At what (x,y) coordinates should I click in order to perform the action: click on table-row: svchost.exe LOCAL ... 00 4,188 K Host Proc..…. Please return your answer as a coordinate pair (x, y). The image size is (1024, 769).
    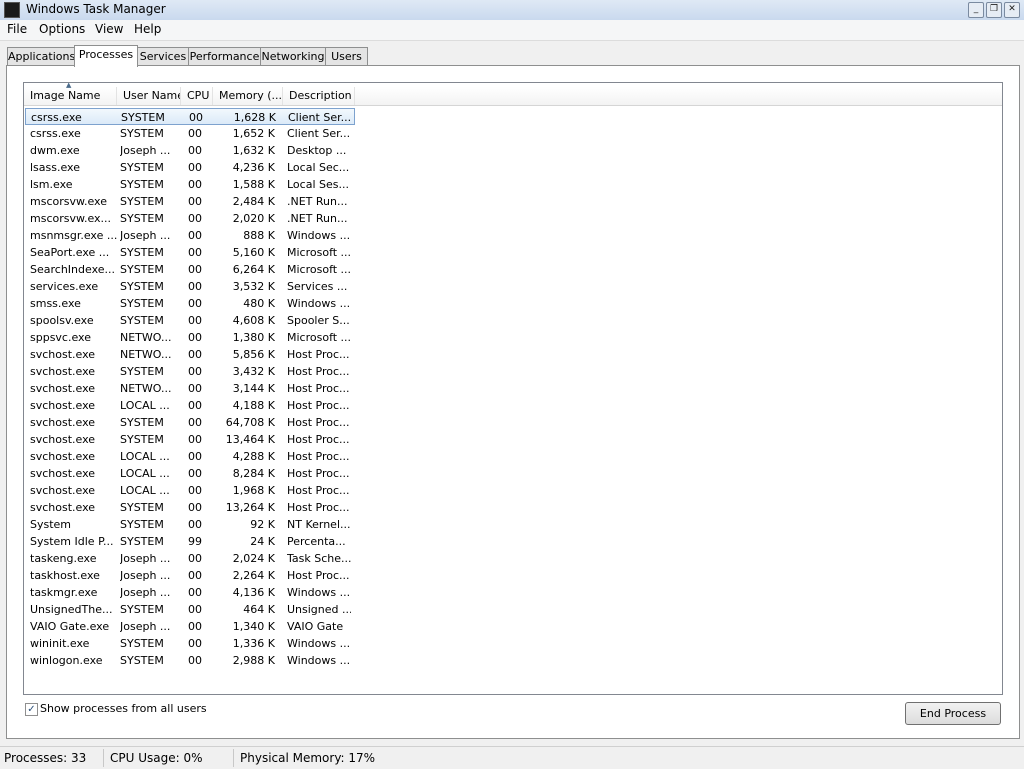
    Looking at the image, I should click on (190, 405).